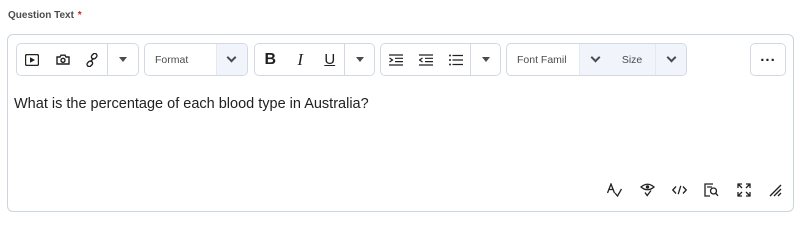  I want to click on text-style-more-dropdown, so click(359, 59).